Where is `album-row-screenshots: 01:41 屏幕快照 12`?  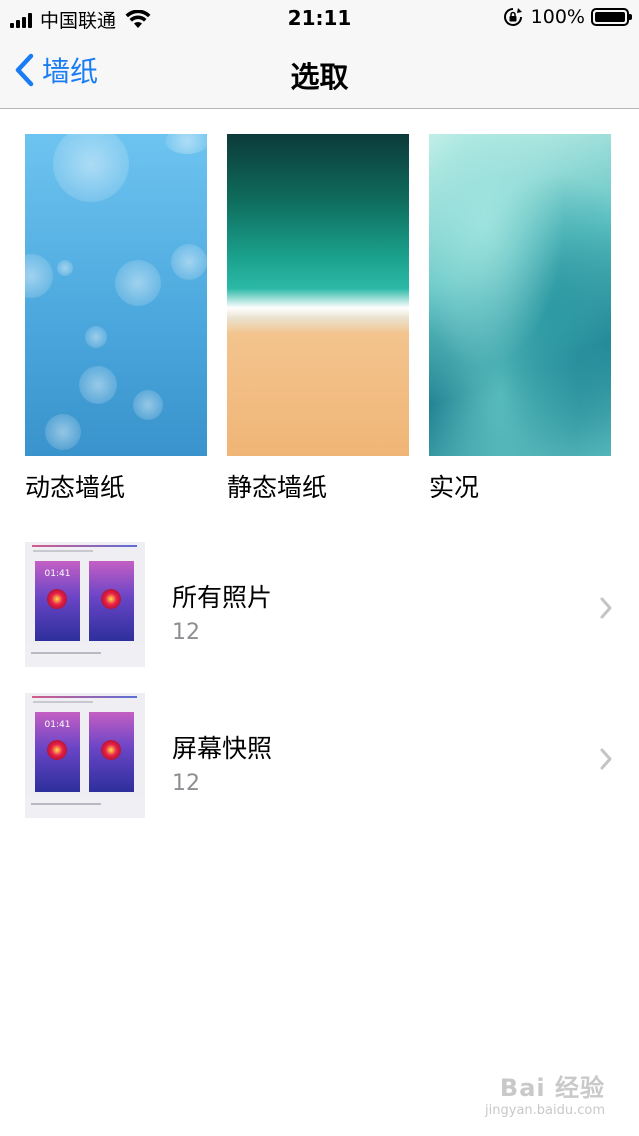
album-row-screenshots: 01:41 屏幕快照 12 is located at coordinates (319, 763).